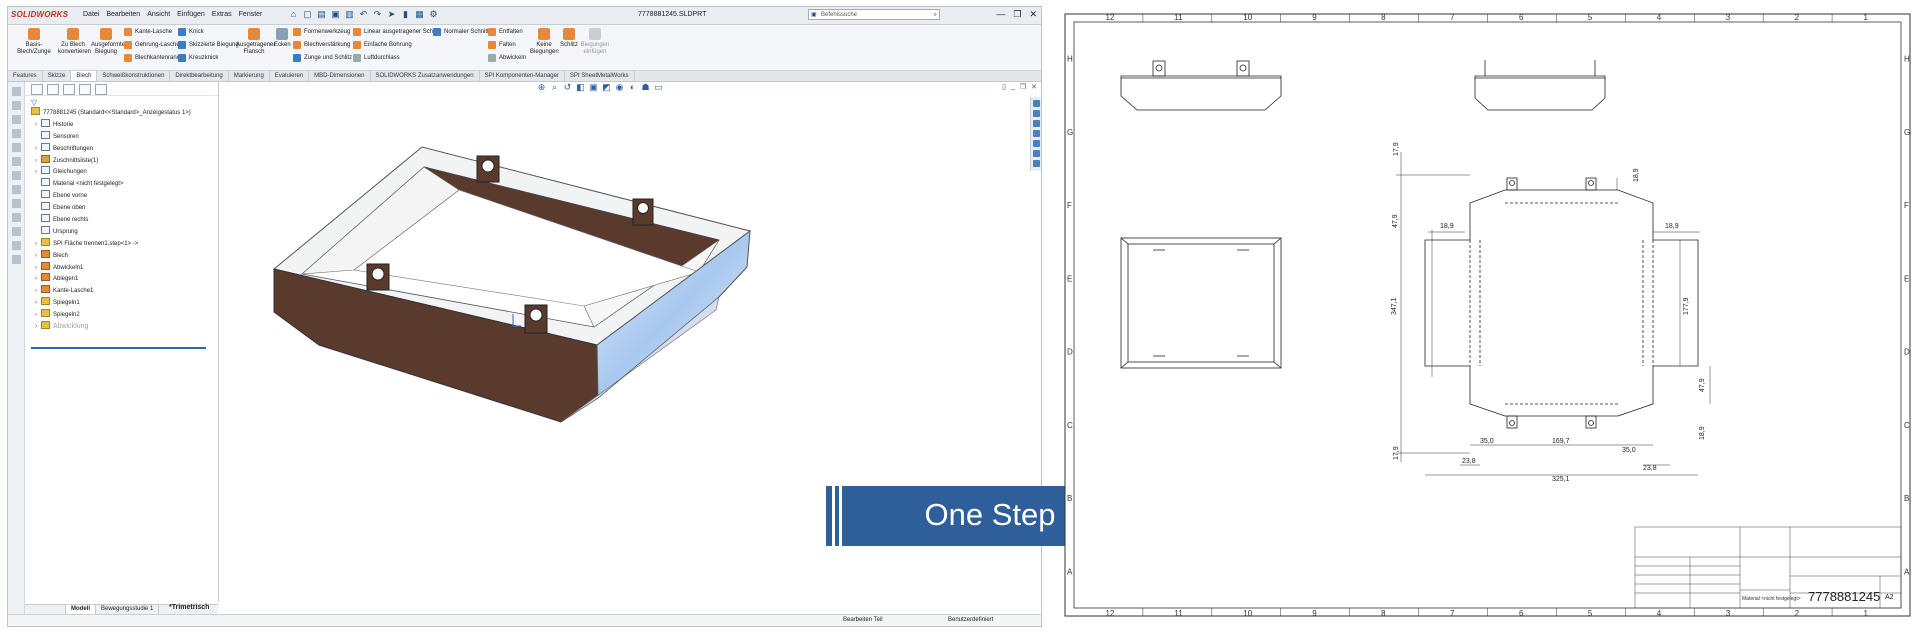  I want to click on dimxpert-icon, so click(85, 89).